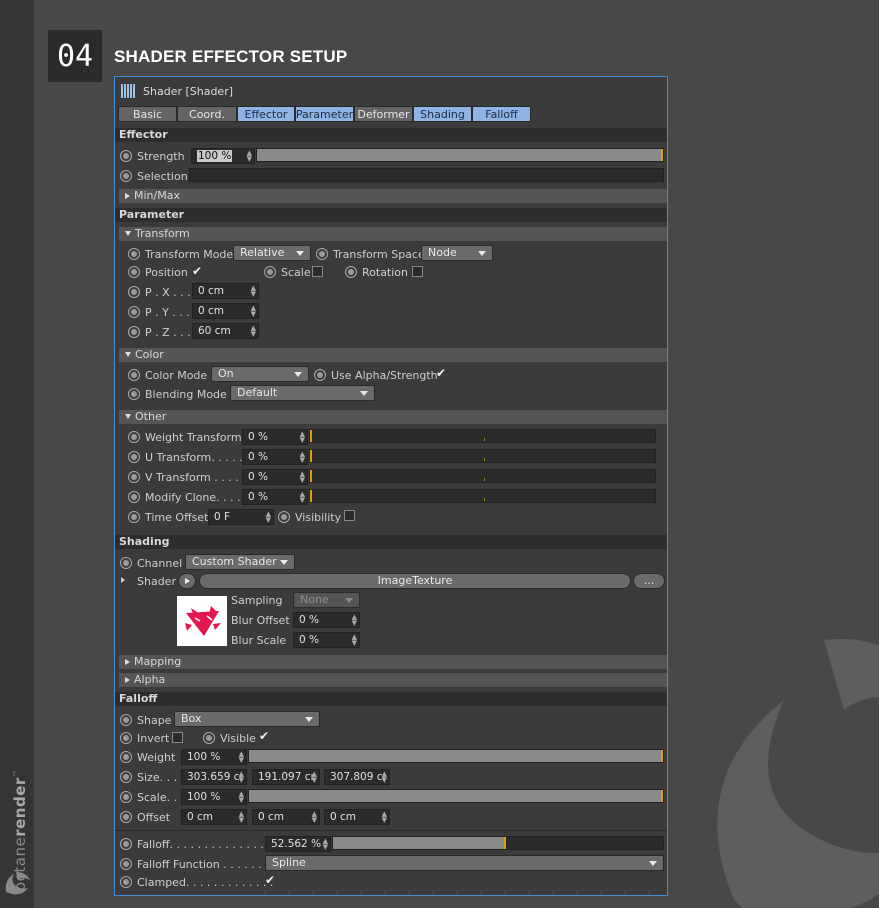  I want to click on falloff-slider, so click(498, 843).